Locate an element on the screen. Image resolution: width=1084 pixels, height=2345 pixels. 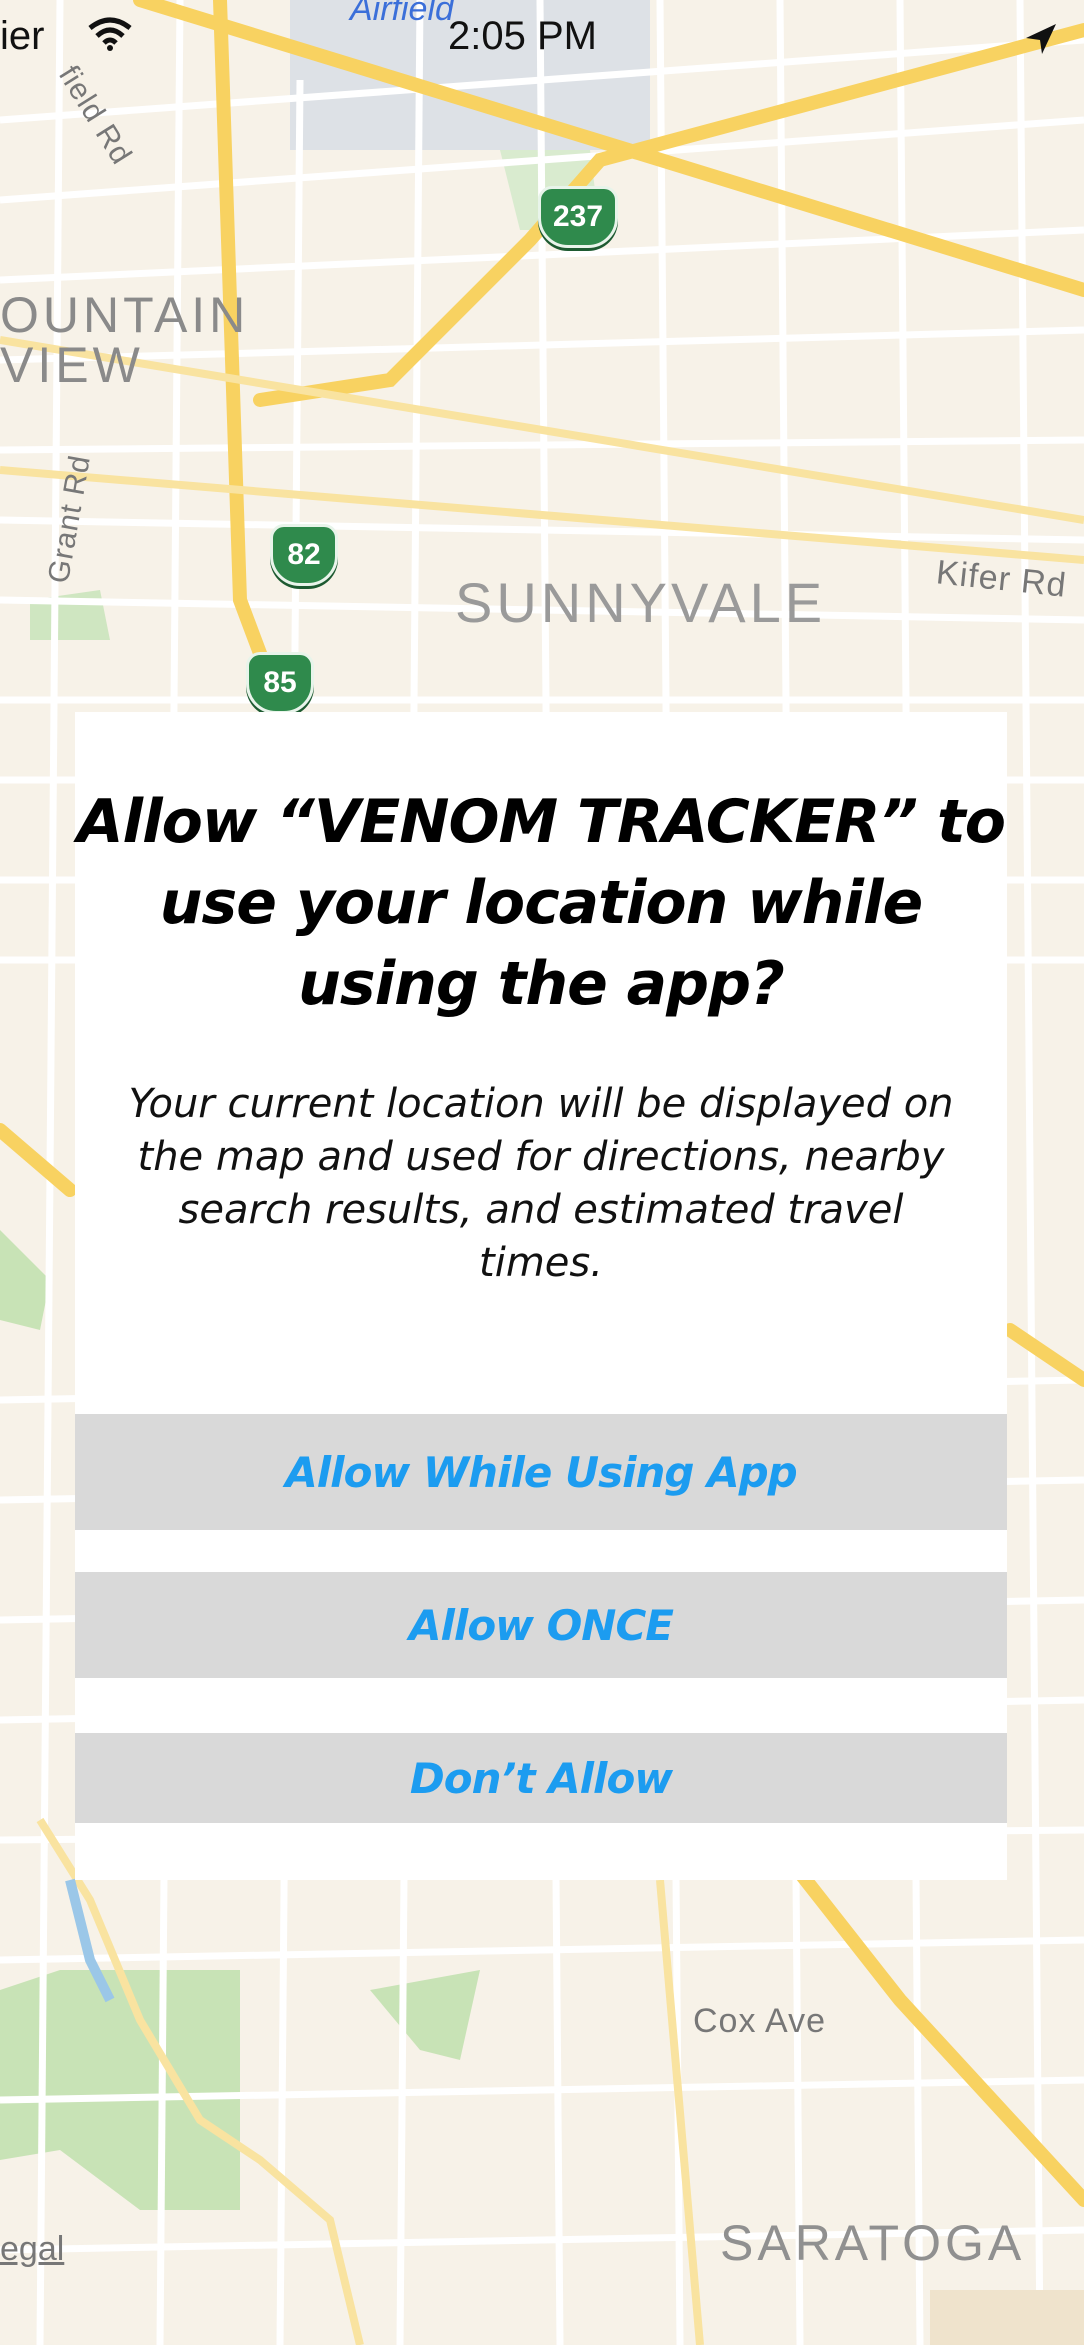
dont-allow-button: Don’t Allow is located at coordinates (541, 1778).